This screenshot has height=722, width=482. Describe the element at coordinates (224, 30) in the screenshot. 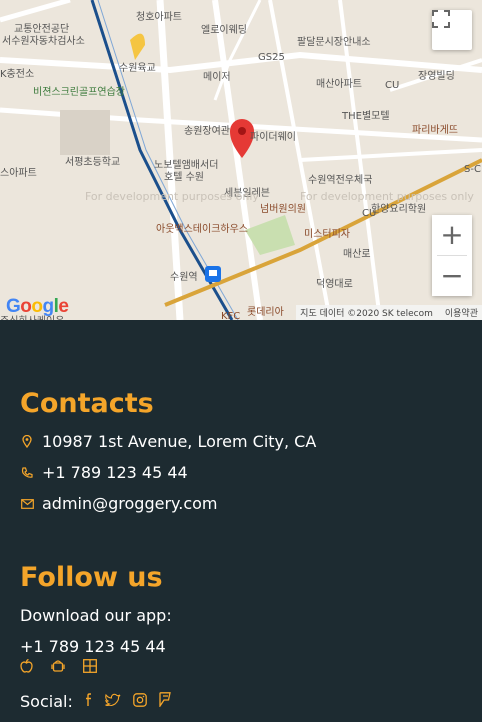

I see `map-label: 엘로이웨딩` at that location.